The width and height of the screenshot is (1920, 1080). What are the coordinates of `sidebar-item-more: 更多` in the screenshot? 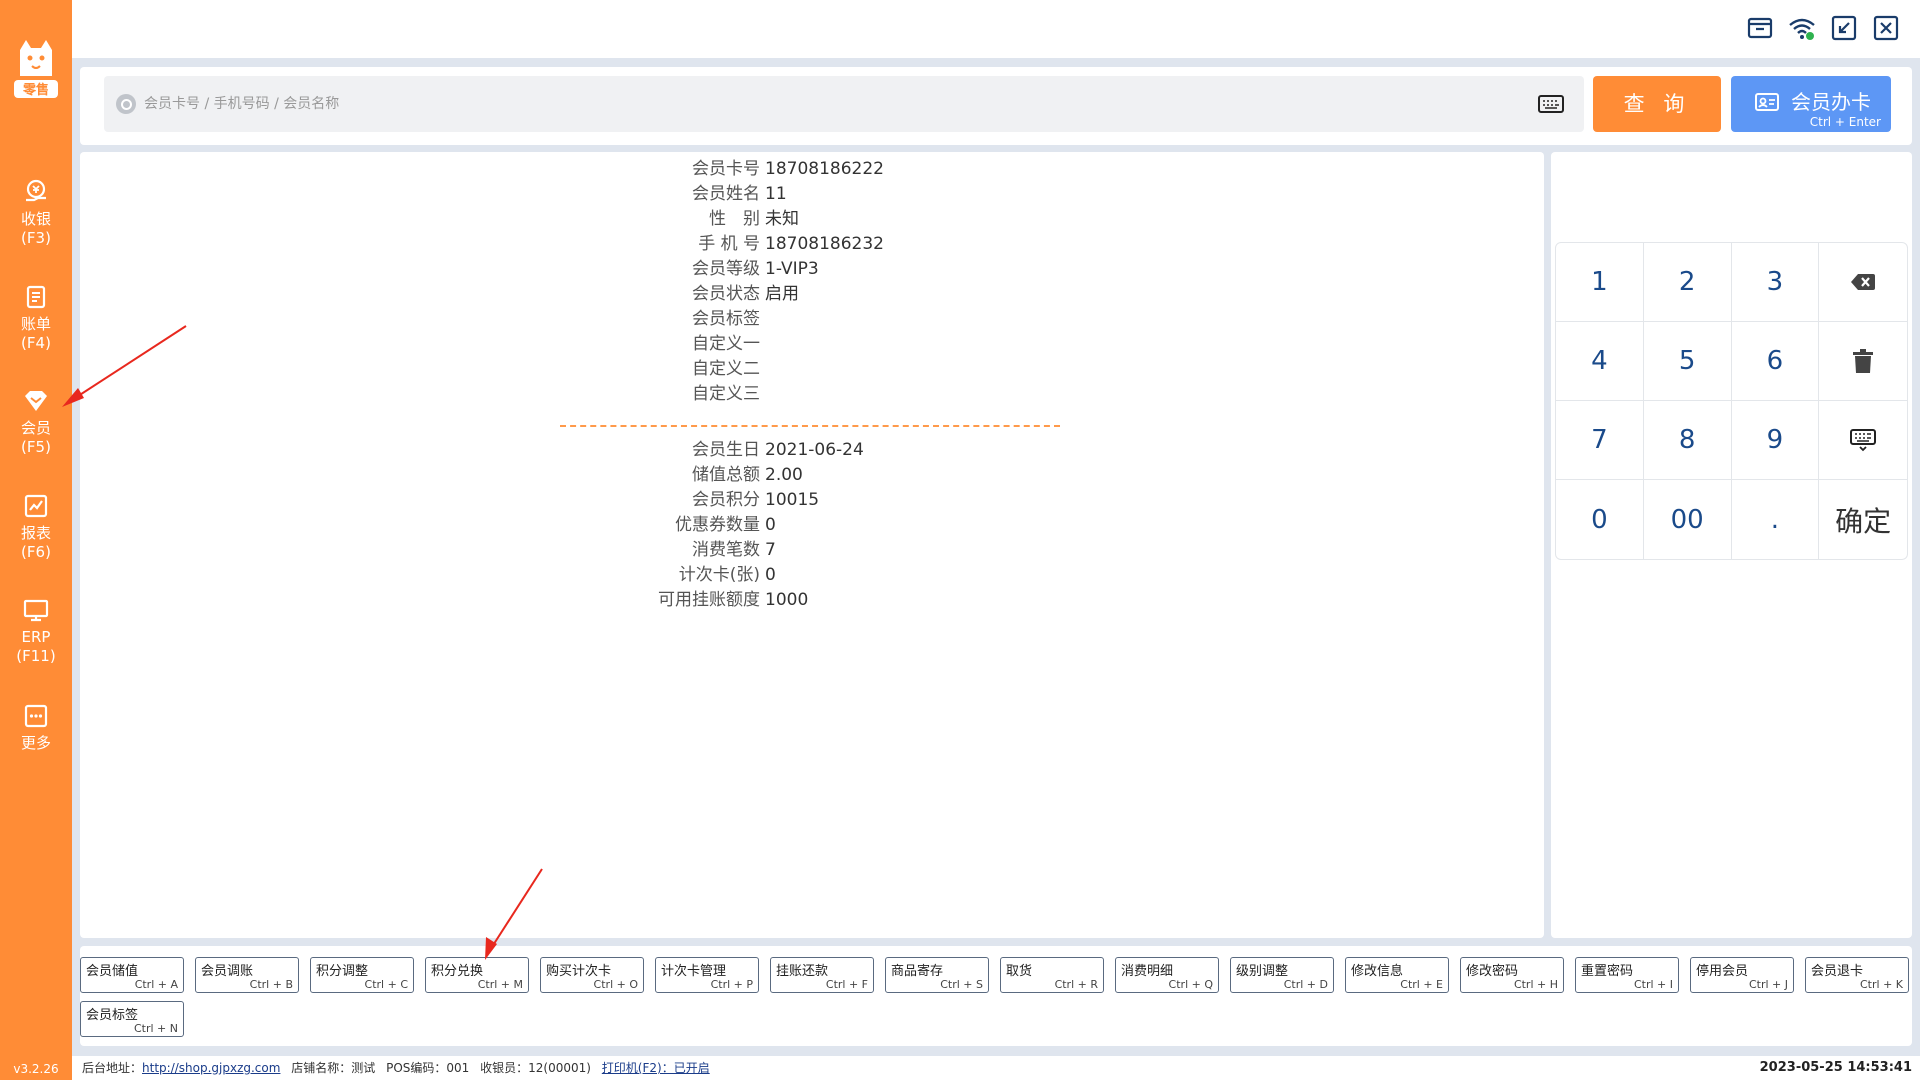 It's located at (36, 727).